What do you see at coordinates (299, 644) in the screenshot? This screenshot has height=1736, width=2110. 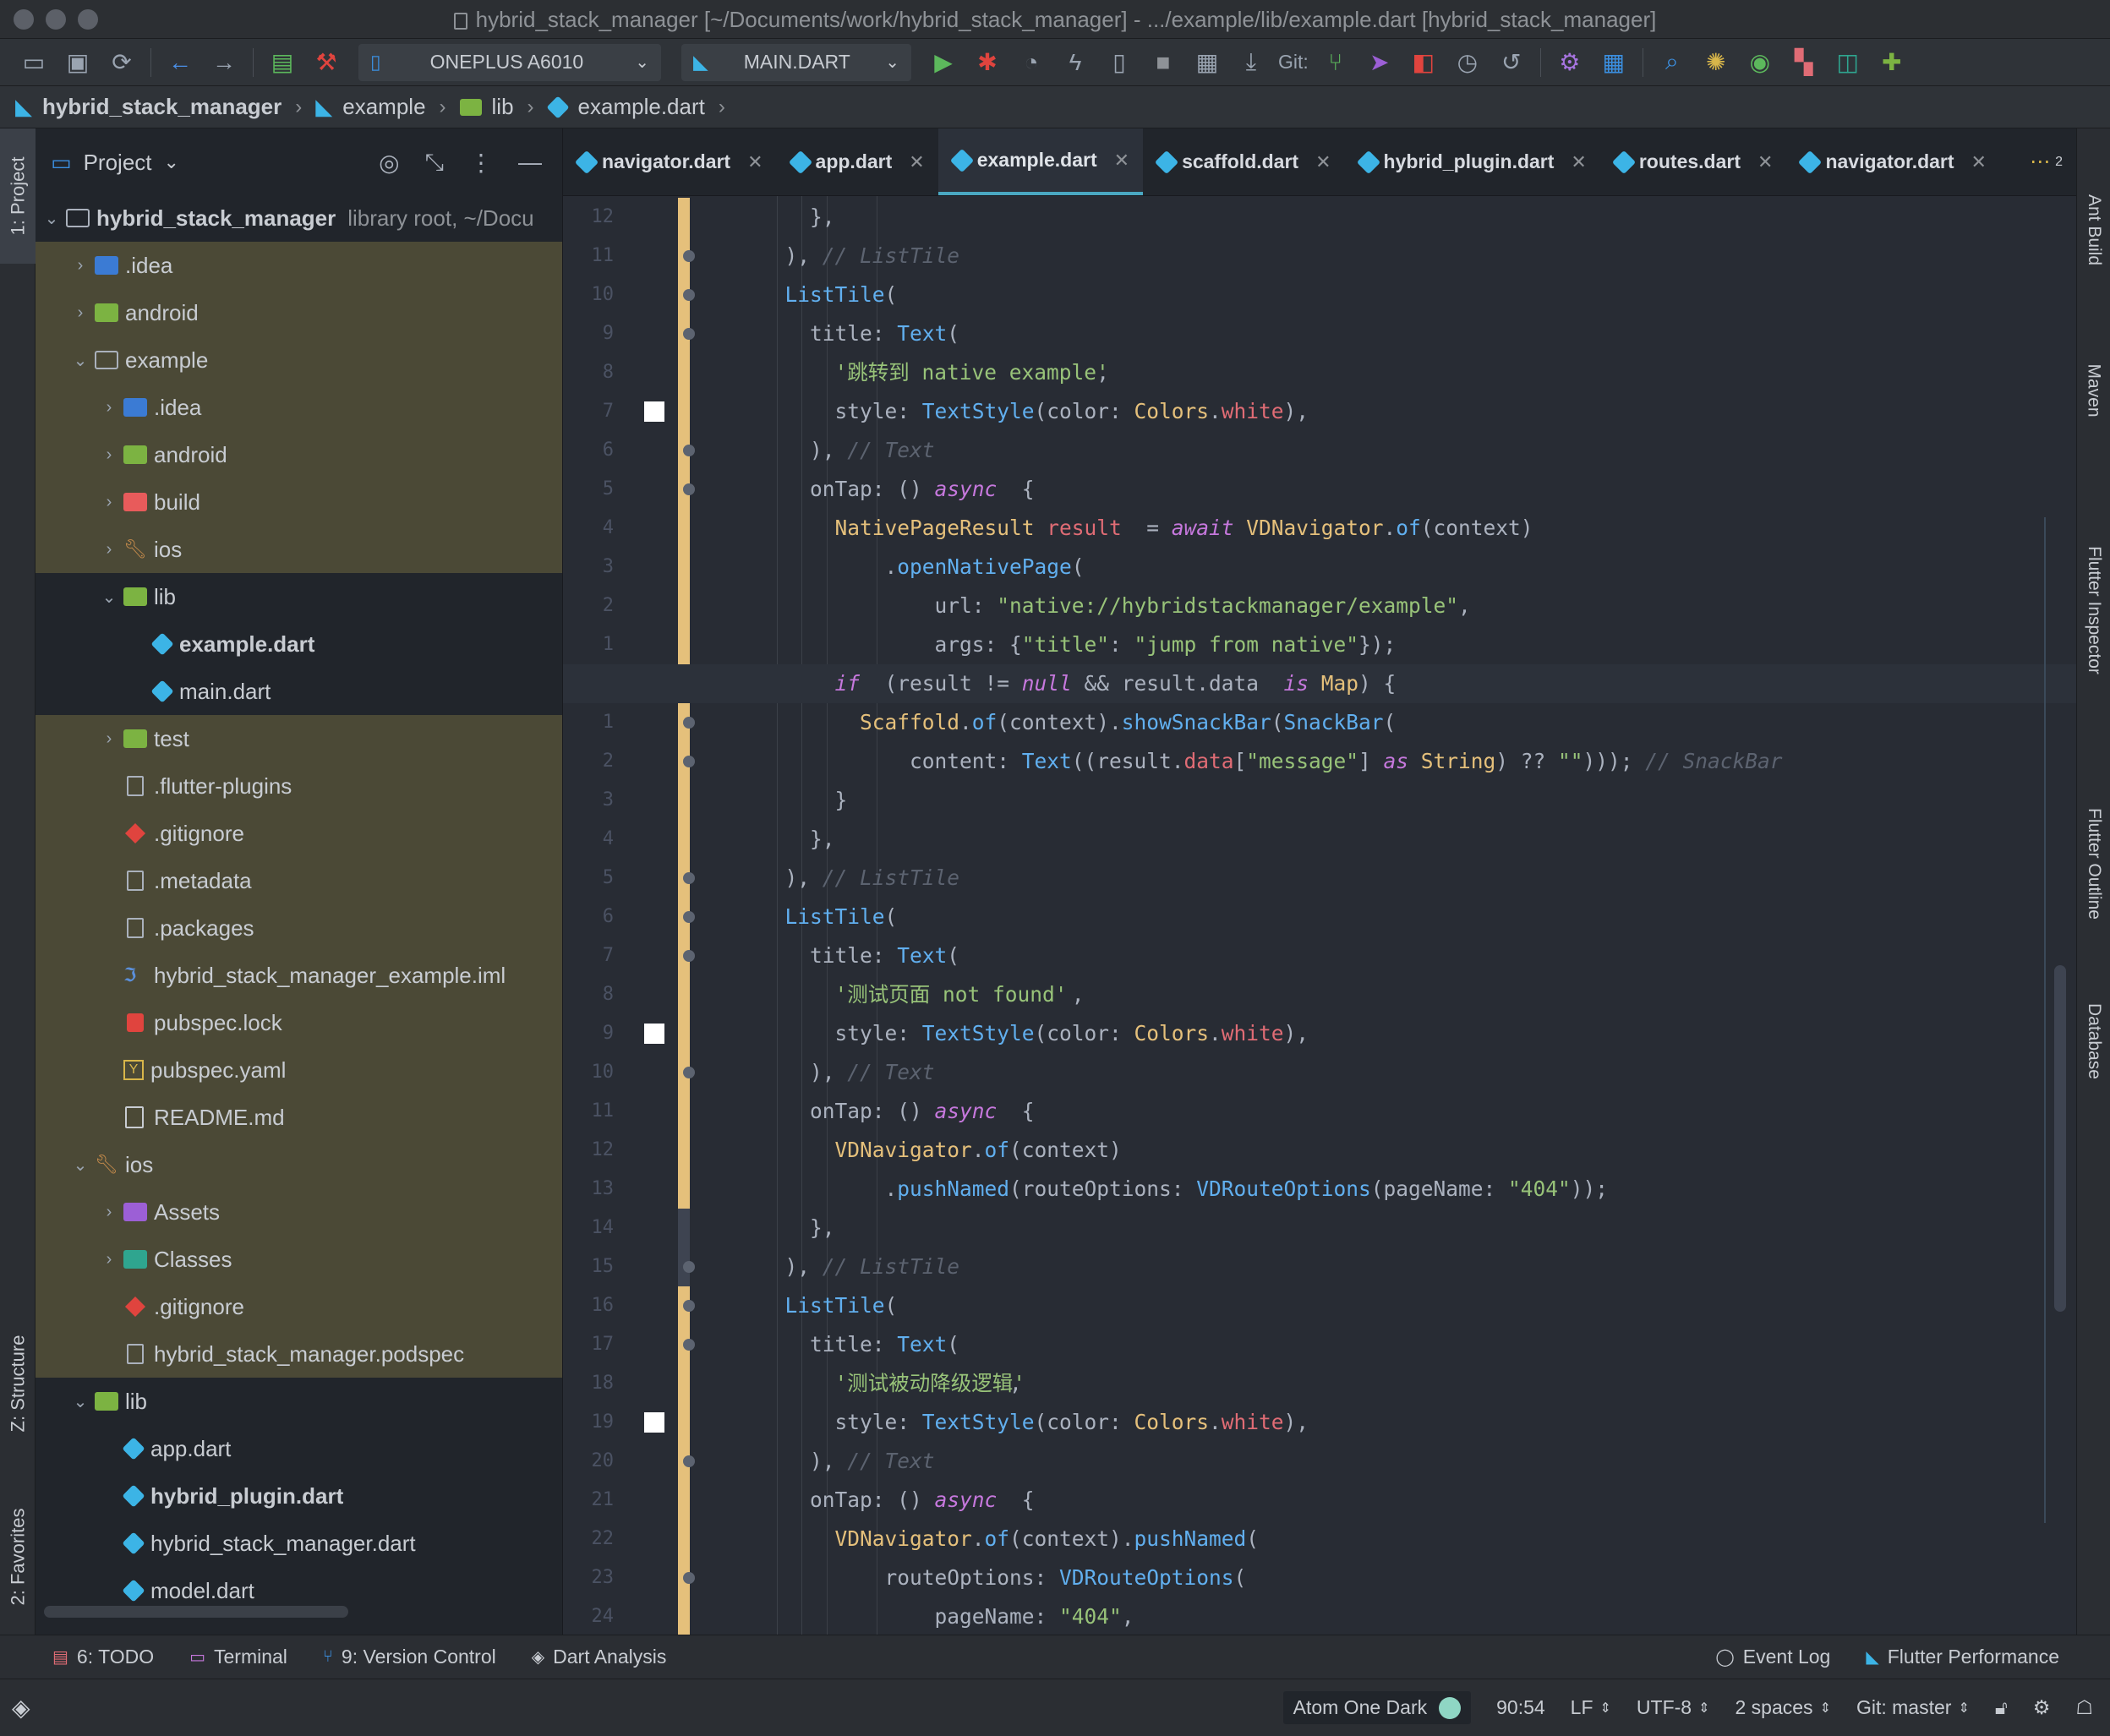 I see `tree-item: example.dart` at bounding box center [299, 644].